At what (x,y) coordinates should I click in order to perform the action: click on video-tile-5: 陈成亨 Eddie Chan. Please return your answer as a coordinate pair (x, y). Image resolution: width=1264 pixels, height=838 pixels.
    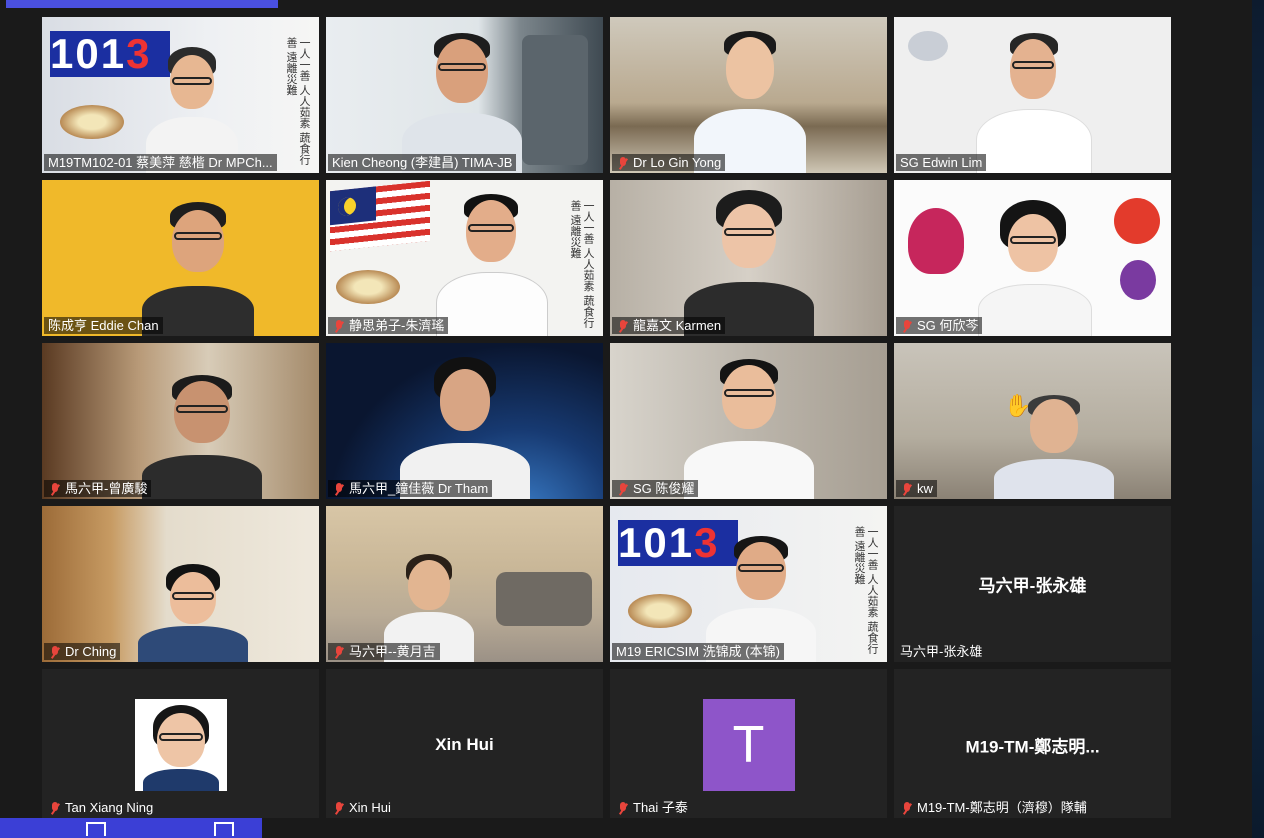
    Looking at the image, I should click on (180, 258).